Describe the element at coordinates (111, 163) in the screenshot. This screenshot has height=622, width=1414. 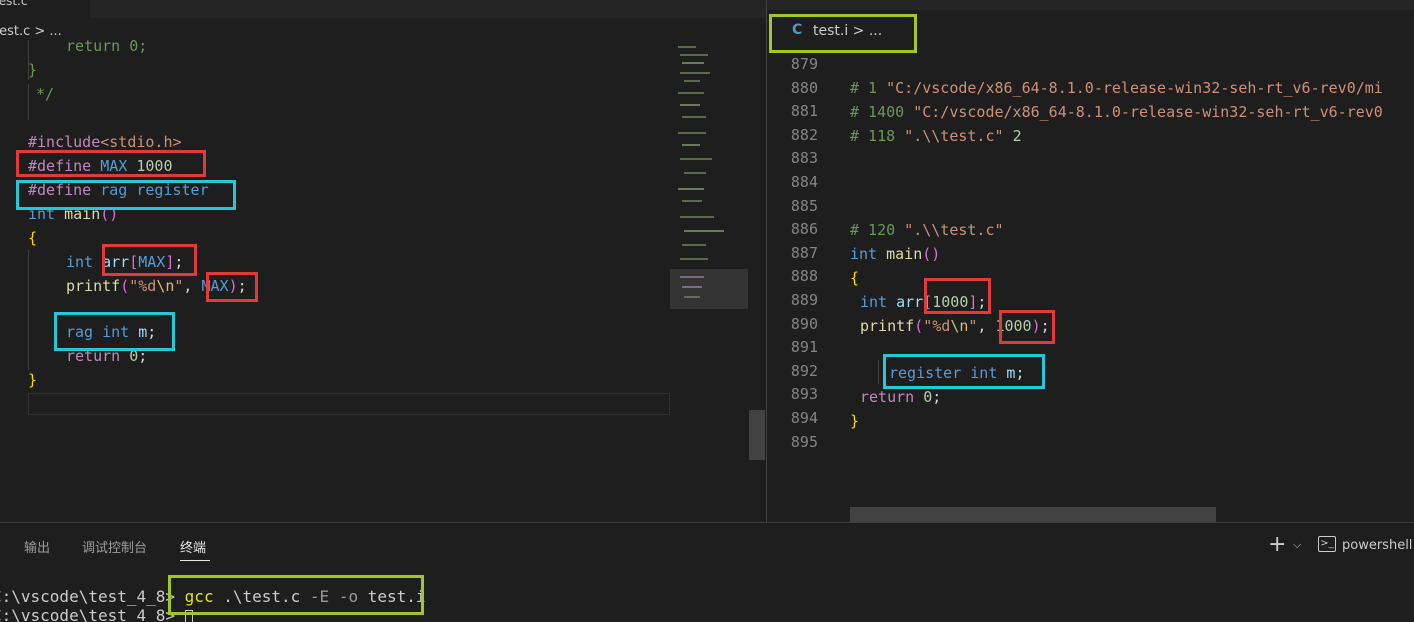
I see `highlight-define-max` at that location.